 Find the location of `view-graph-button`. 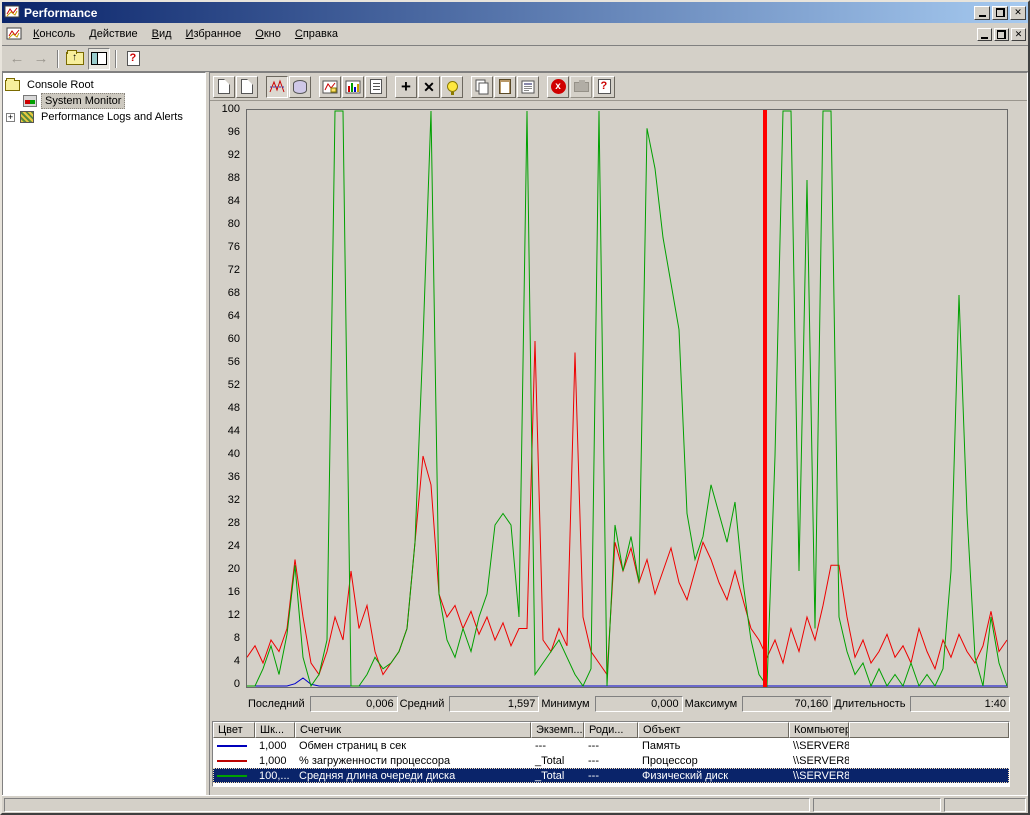

view-graph-button is located at coordinates (330, 86).